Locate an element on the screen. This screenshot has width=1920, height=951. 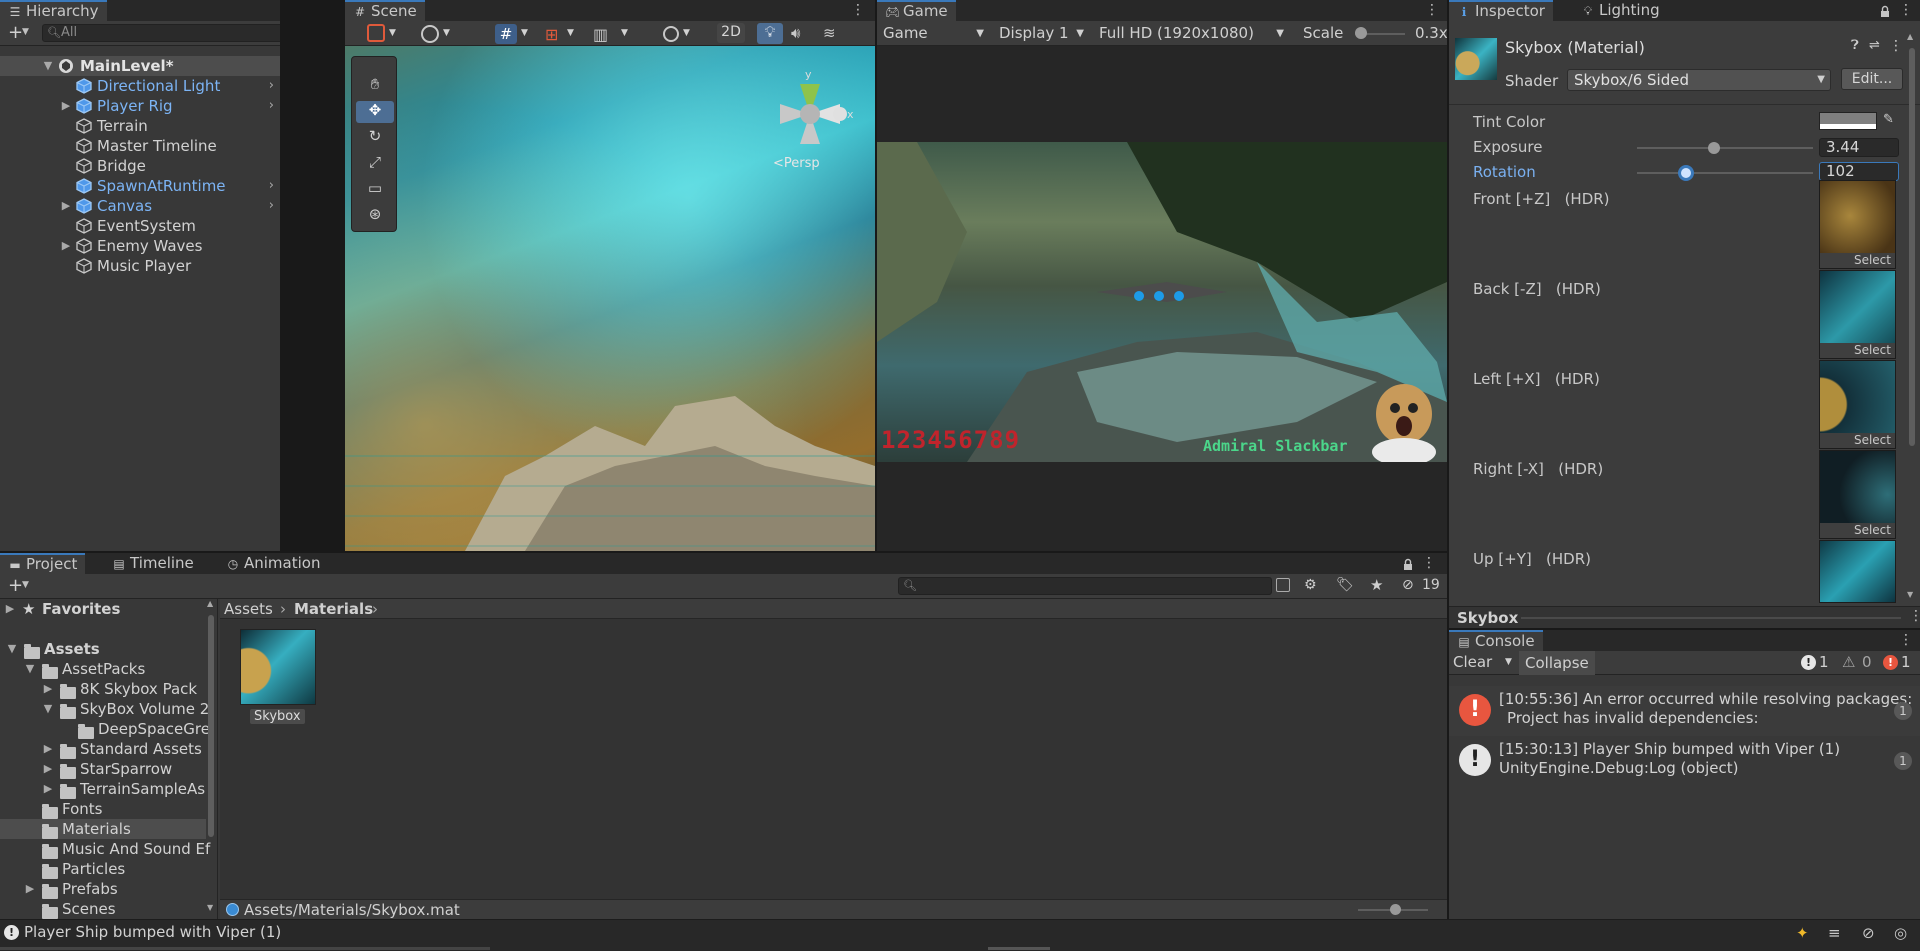
clear-dropdown-icon: ▼ is located at coordinates (1508, 662).